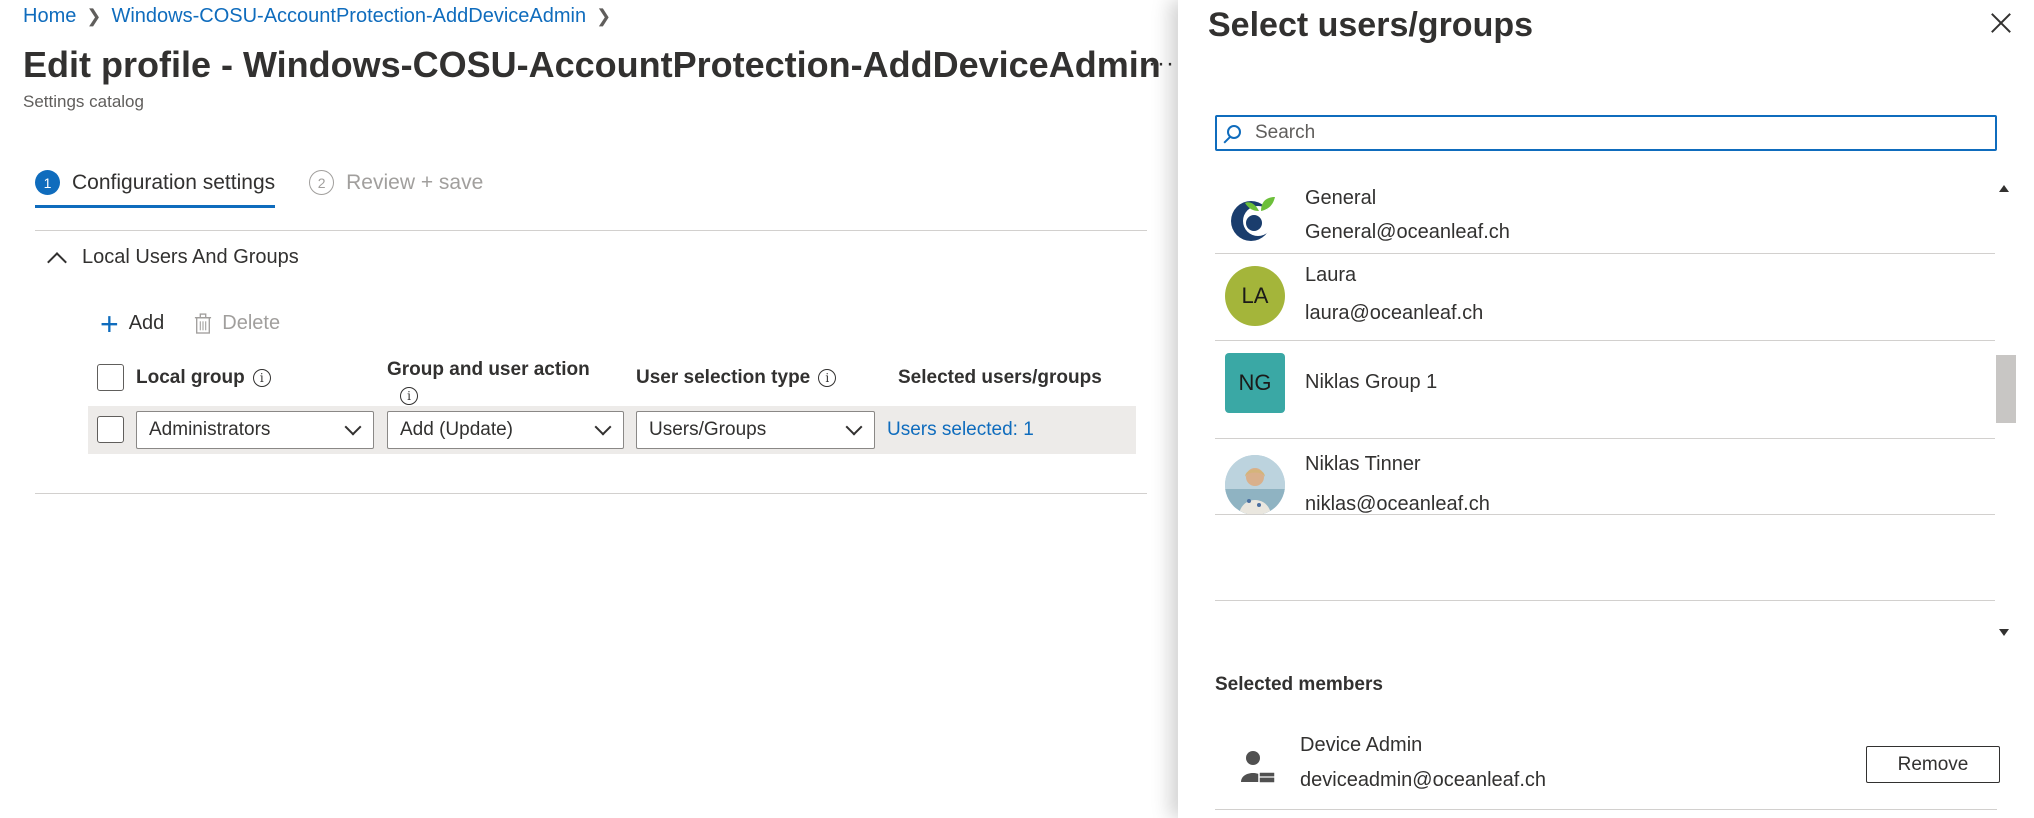 Image resolution: width=2034 pixels, height=818 pixels. I want to click on list-item: NG Niklas Group 1, so click(1605, 383).